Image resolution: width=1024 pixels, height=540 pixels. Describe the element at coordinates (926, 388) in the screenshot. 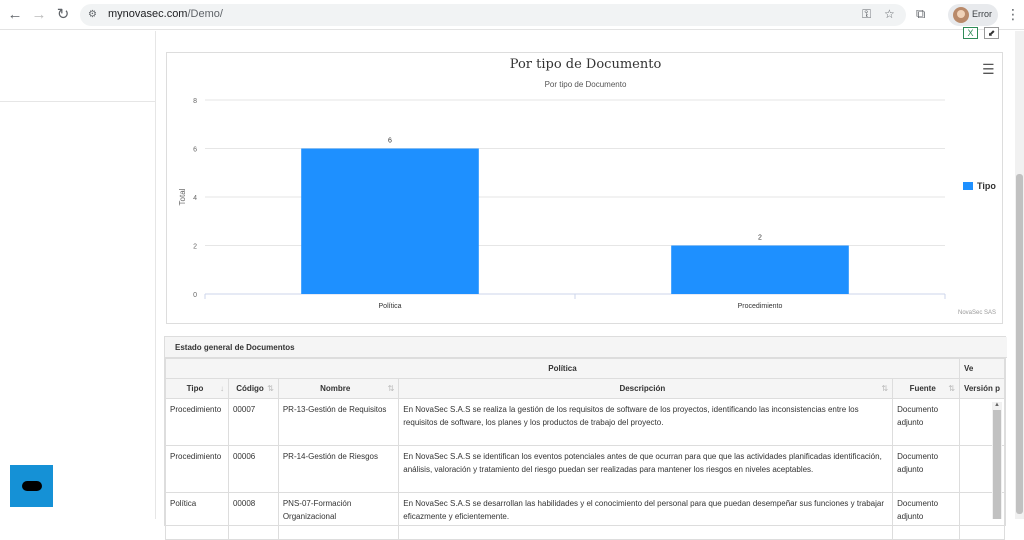

I see `column-header-fuente: Fuente ⇅` at that location.